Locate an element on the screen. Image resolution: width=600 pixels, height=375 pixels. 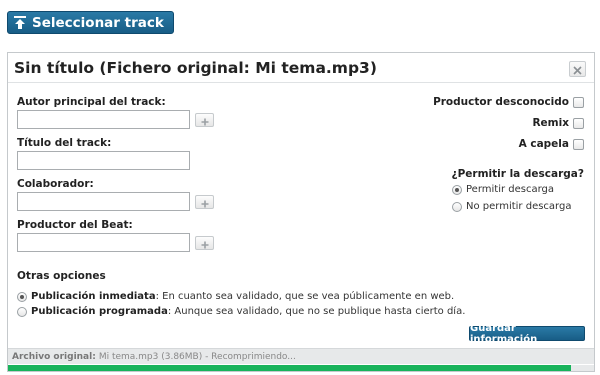
remix-label: Remix is located at coordinates (550, 123).